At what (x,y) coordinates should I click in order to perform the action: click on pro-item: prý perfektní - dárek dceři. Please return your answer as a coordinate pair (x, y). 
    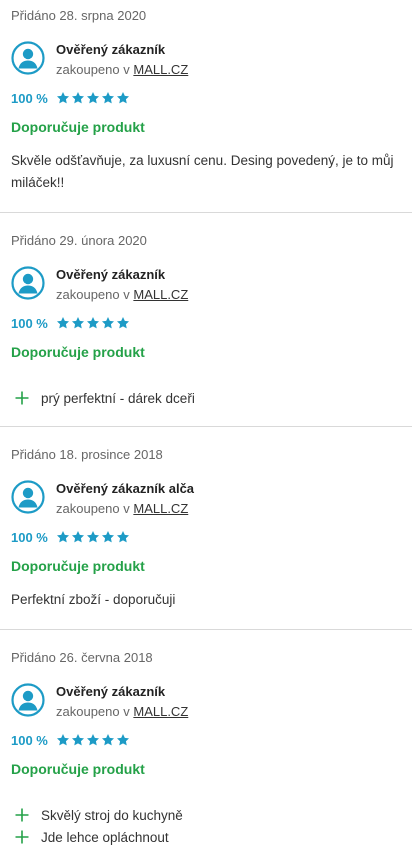
    Looking at the image, I should click on (105, 398).